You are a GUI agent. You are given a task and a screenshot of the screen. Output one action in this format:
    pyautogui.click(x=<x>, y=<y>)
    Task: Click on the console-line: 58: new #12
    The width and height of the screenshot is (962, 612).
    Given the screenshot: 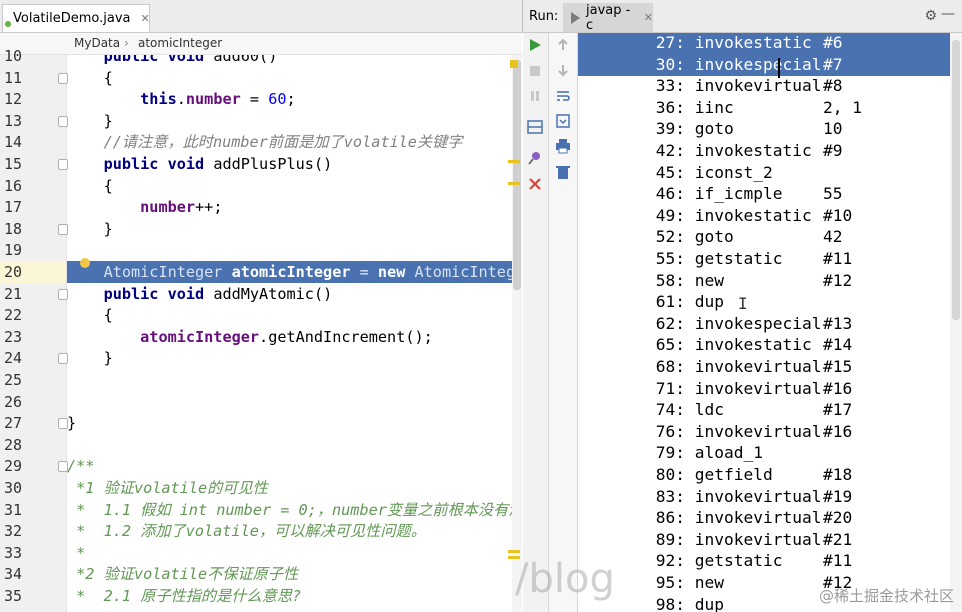 What is the action you would take?
    pyautogui.click(x=770, y=281)
    